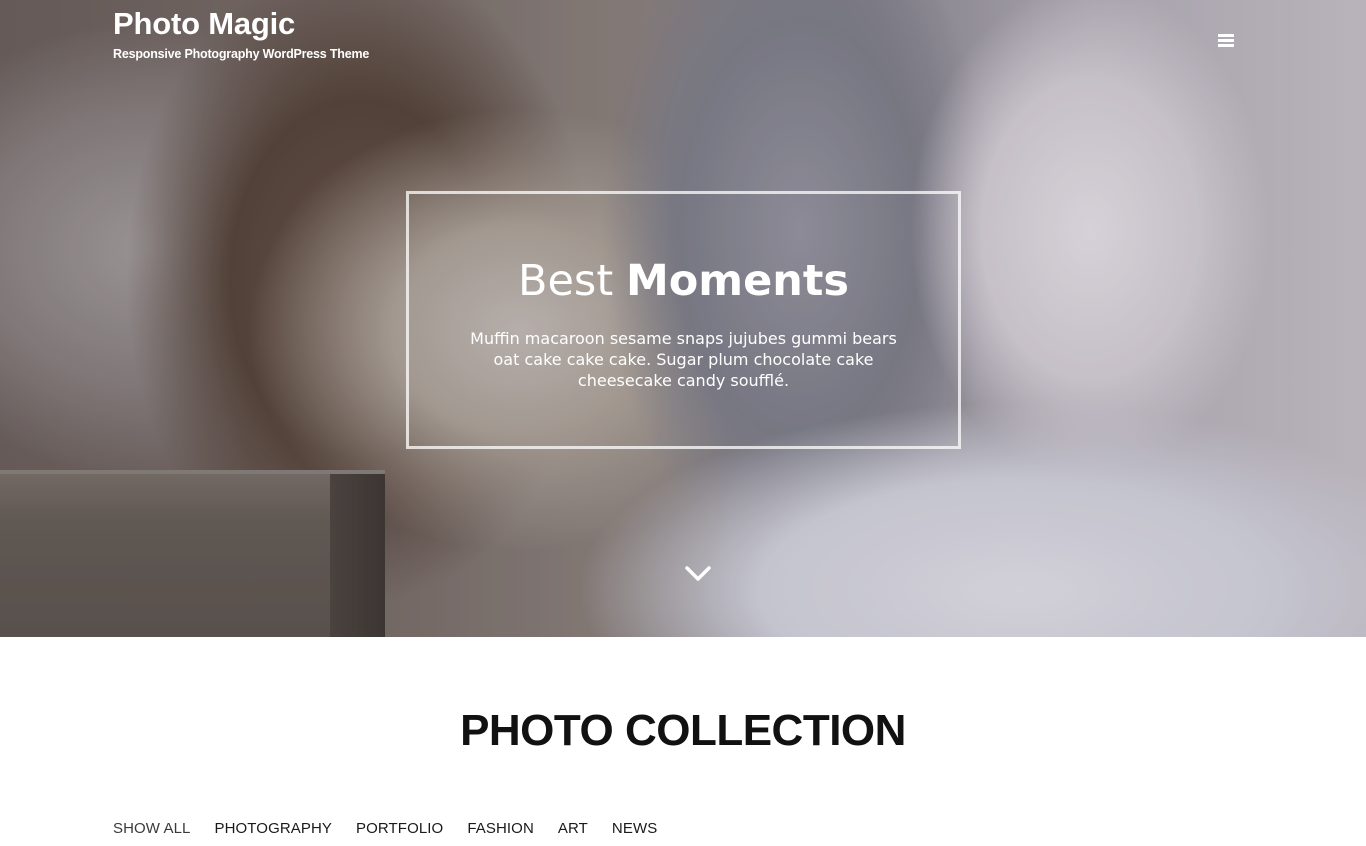  I want to click on hamburger-menu-icon, so click(1226, 42).